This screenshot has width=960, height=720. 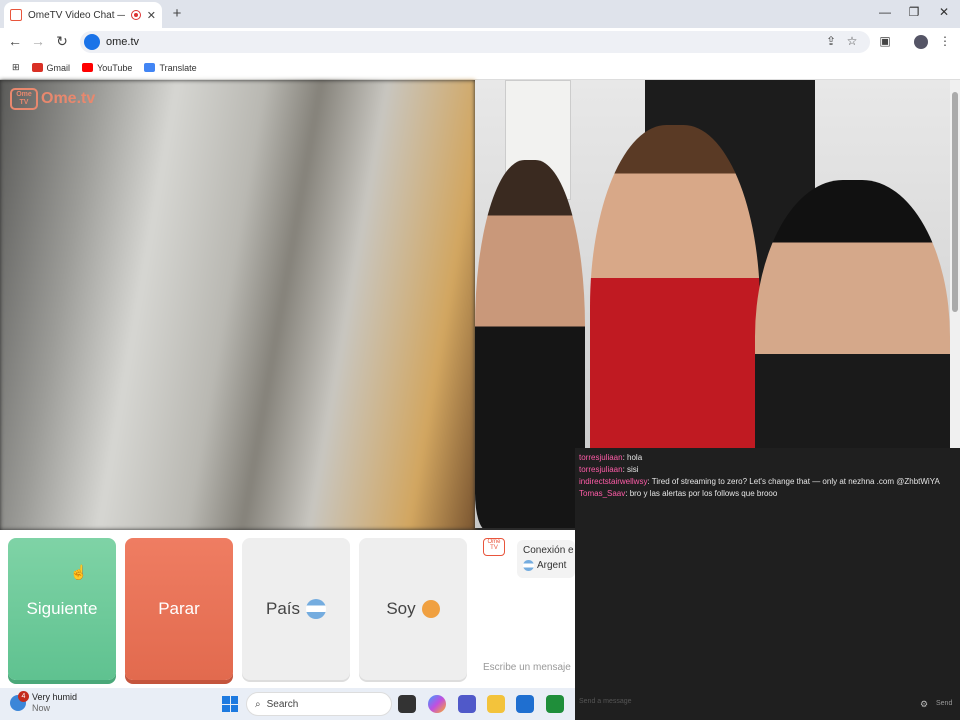 What do you see at coordinates (92, 42) in the screenshot?
I see `site-info-icon` at bounding box center [92, 42].